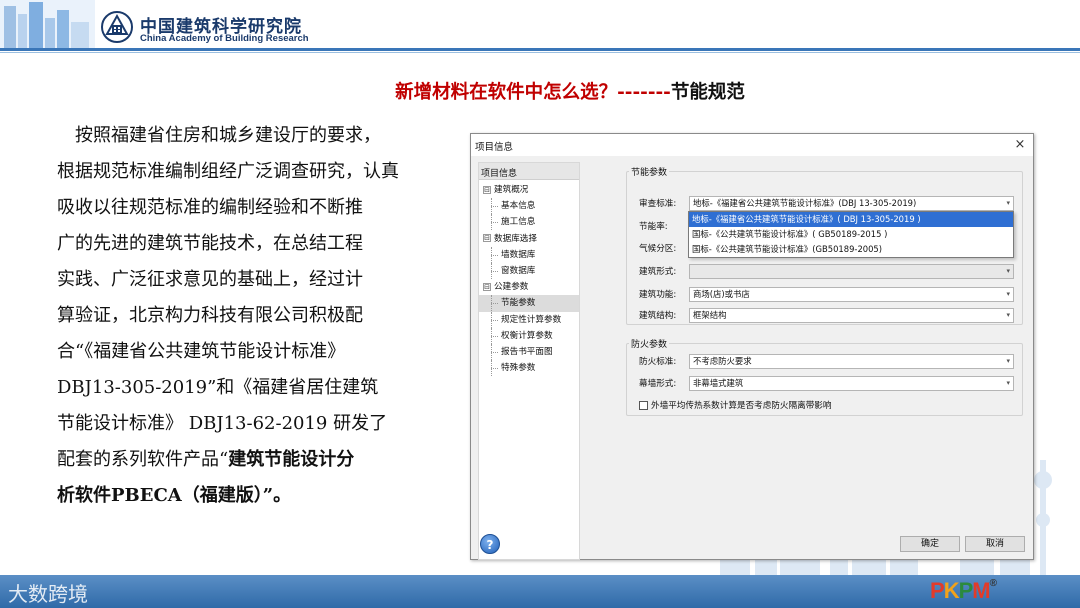 The image size is (1080, 608). I want to click on review-standard-select: 地标-《福建省公共建筑节能设计标准》(DBJ 13-305-2019) ▾, so click(851, 203).